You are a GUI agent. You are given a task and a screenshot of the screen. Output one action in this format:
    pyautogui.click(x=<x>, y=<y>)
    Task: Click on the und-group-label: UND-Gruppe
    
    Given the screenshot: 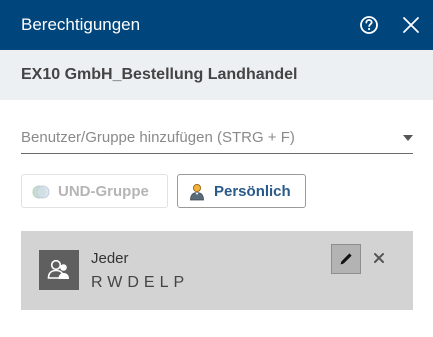 What is the action you would take?
    pyautogui.click(x=103, y=191)
    